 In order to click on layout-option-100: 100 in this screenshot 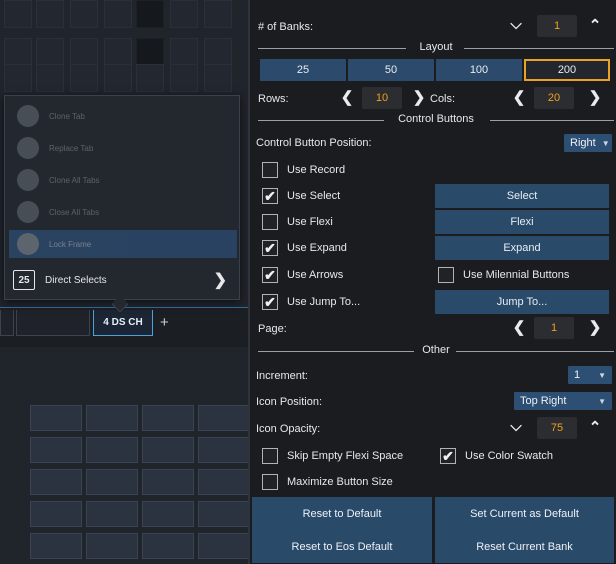, I will do `click(479, 70)`.